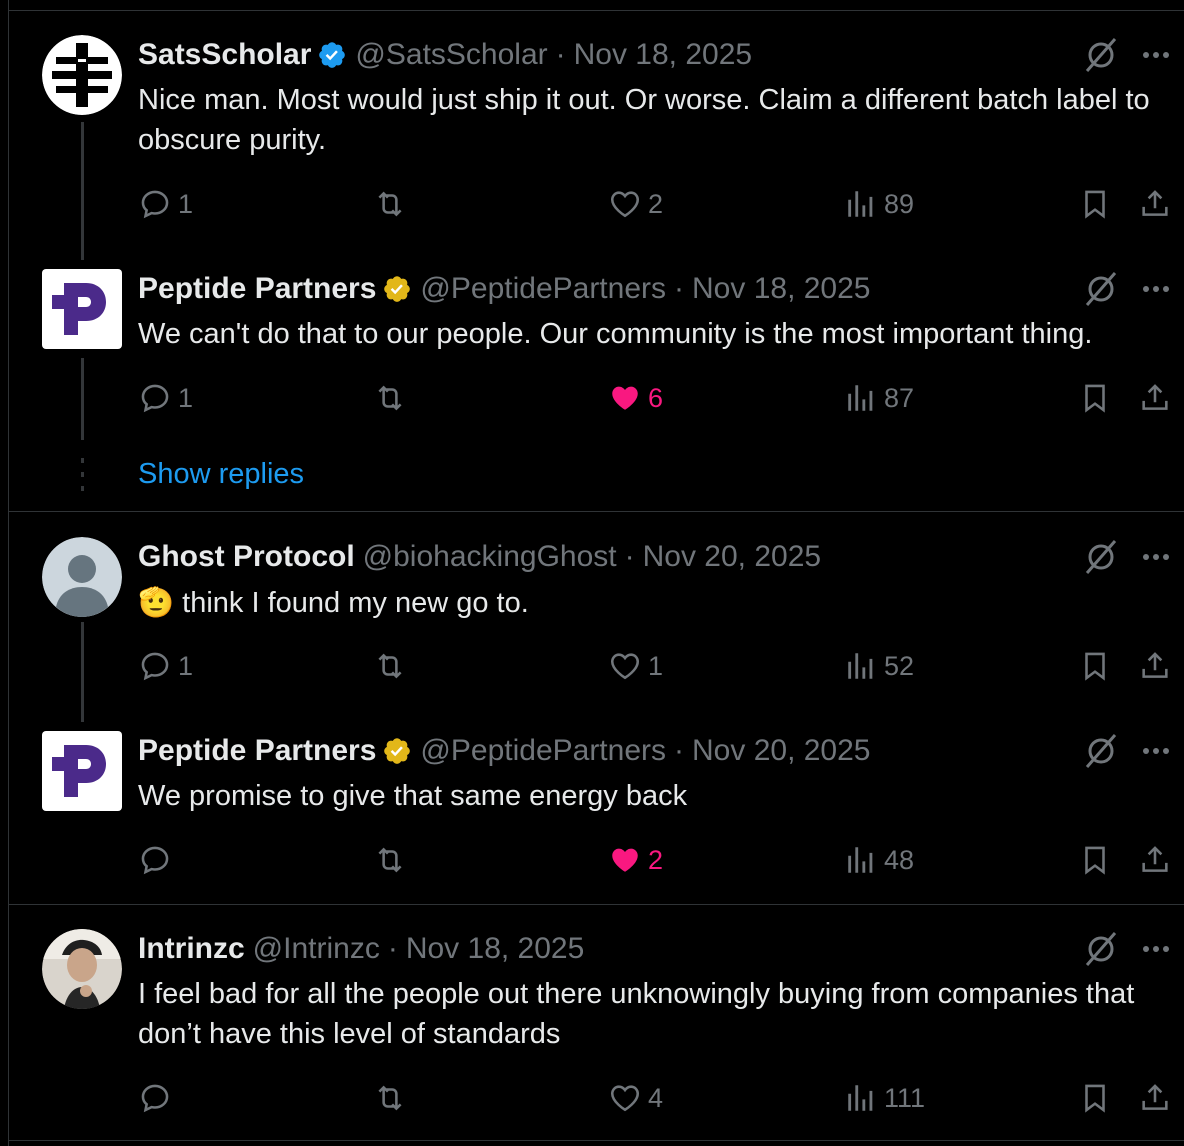 This screenshot has height=1146, width=1184. I want to click on like-count: 4, so click(656, 1097).